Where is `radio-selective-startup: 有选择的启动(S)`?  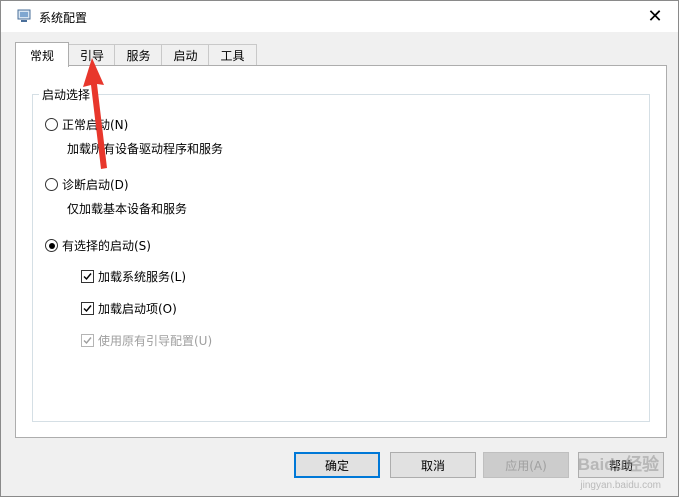
radio-selective-startup: 有选择的启动(S) is located at coordinates (98, 245).